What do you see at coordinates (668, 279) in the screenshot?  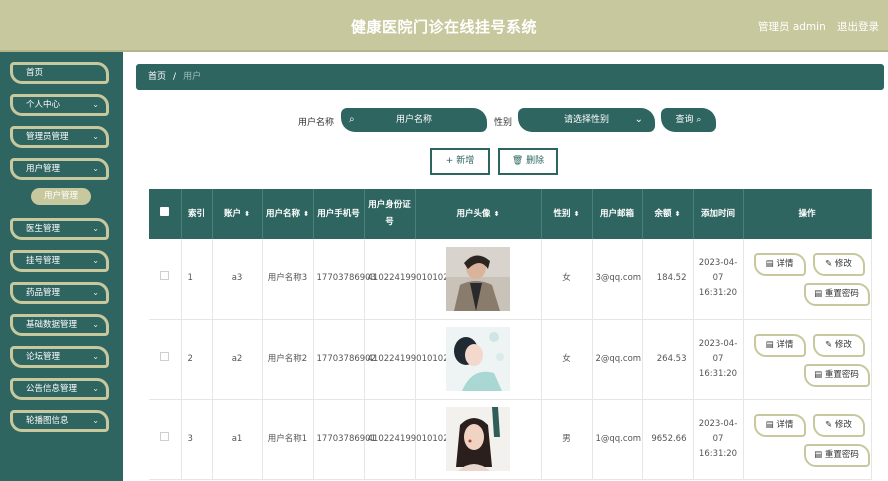 I see `cell-balance: 184.52` at bounding box center [668, 279].